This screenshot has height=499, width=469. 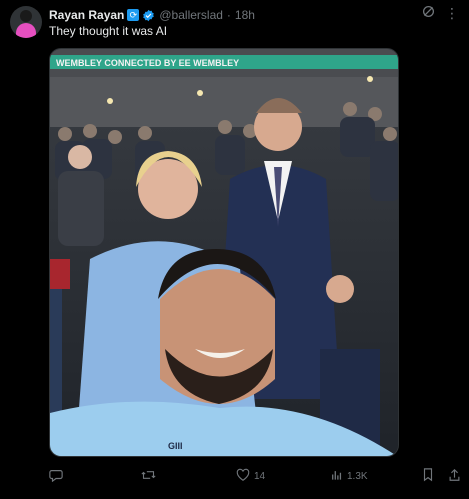 What do you see at coordinates (133, 15) in the screenshot?
I see `recycle-emoji-icon: ⟳` at bounding box center [133, 15].